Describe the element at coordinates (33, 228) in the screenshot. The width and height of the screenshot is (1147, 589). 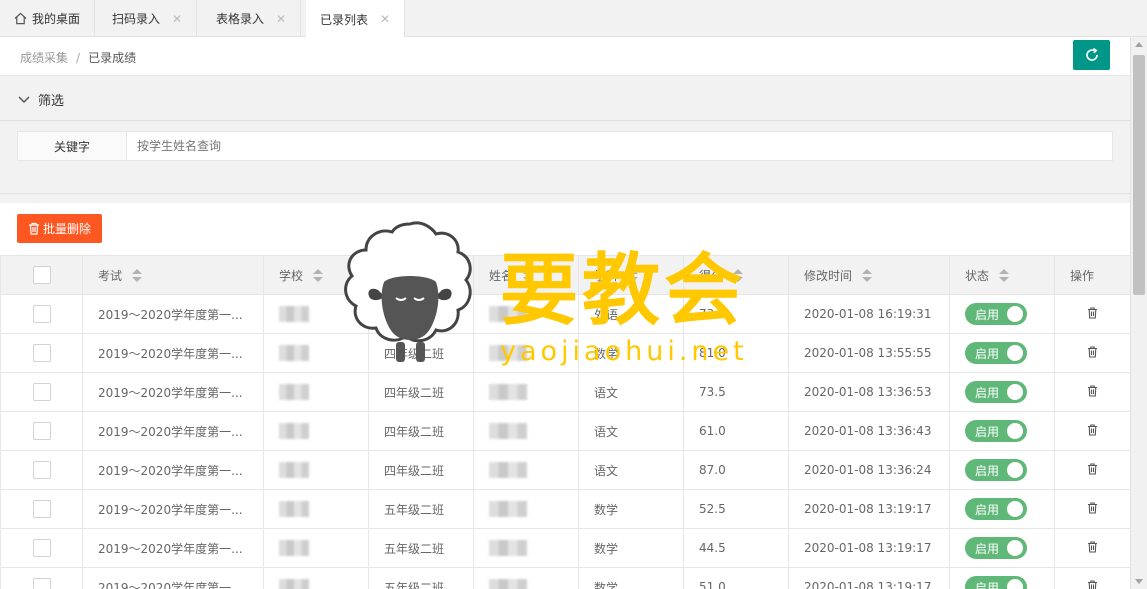
I see `trash-icon` at that location.